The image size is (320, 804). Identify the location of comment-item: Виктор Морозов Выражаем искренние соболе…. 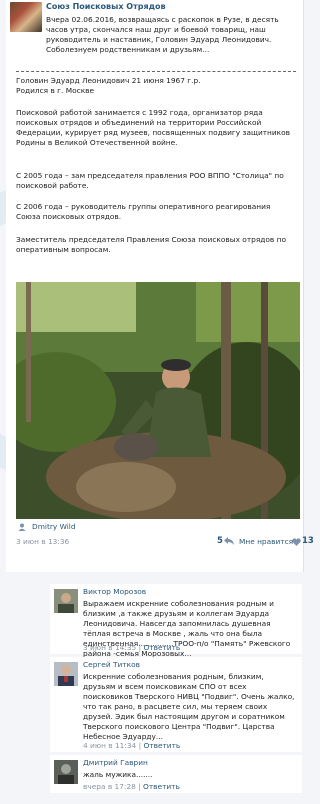
(176, 621).